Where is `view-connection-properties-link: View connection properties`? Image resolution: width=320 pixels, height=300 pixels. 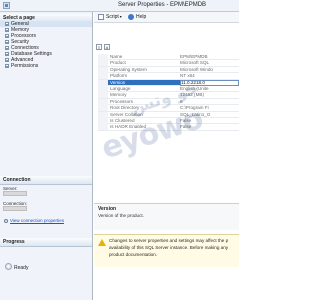
view-connection-properties-link: View connection properties is located at coordinates (34, 220).